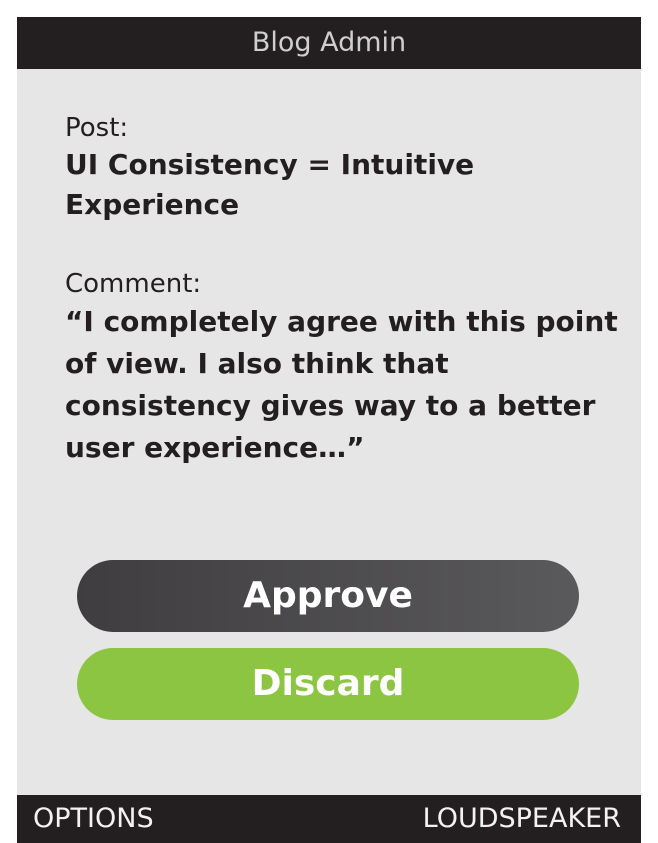 The height and width of the screenshot is (843, 658). Describe the element at coordinates (329, 819) in the screenshot. I see `softkey-bar: OPTIONS LOUDSPEAKER` at that location.